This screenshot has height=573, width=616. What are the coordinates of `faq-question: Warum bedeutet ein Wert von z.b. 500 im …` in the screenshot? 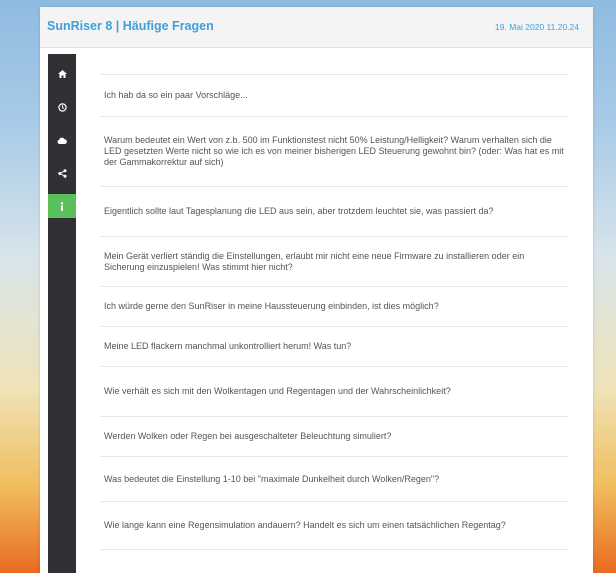 It's located at (334, 152).